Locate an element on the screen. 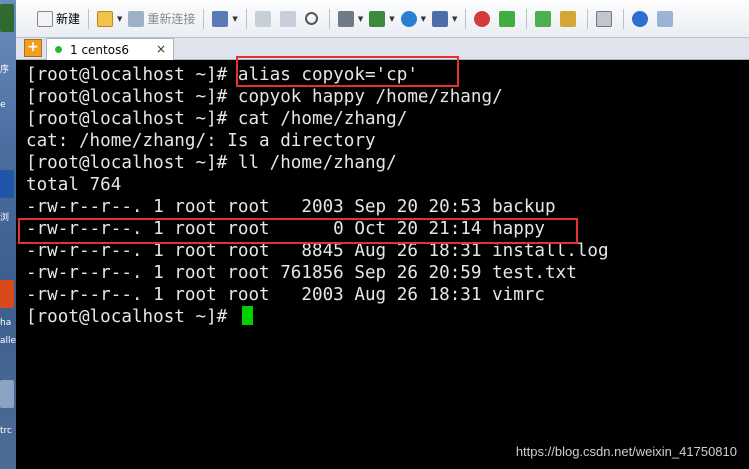 The image size is (749, 469). xftp-button: ▼ is located at coordinates (381, 19).